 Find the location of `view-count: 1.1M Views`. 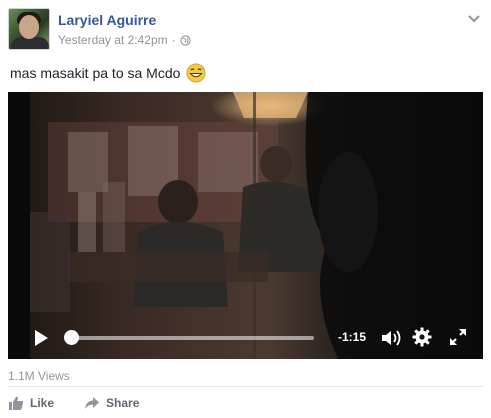

view-count: 1.1M Views is located at coordinates (39, 376).